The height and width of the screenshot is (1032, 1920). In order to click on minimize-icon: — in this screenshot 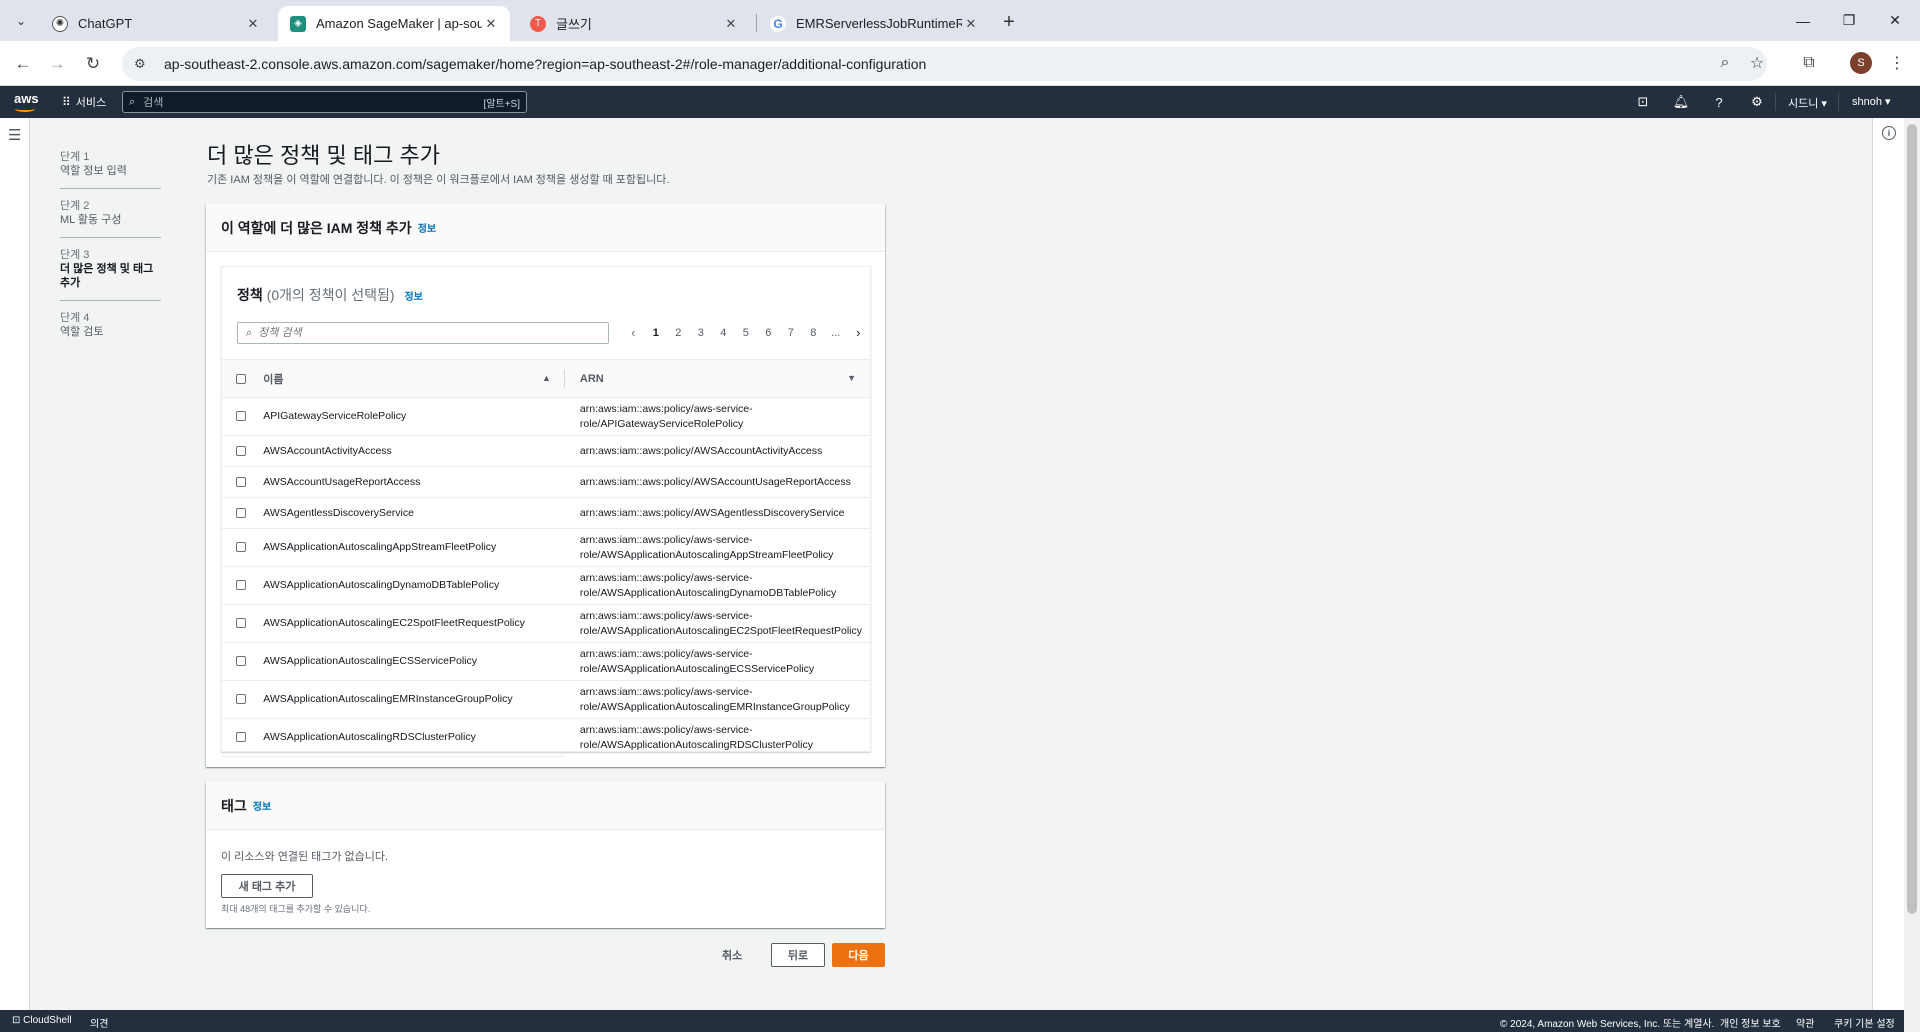, I will do `click(1803, 20)`.